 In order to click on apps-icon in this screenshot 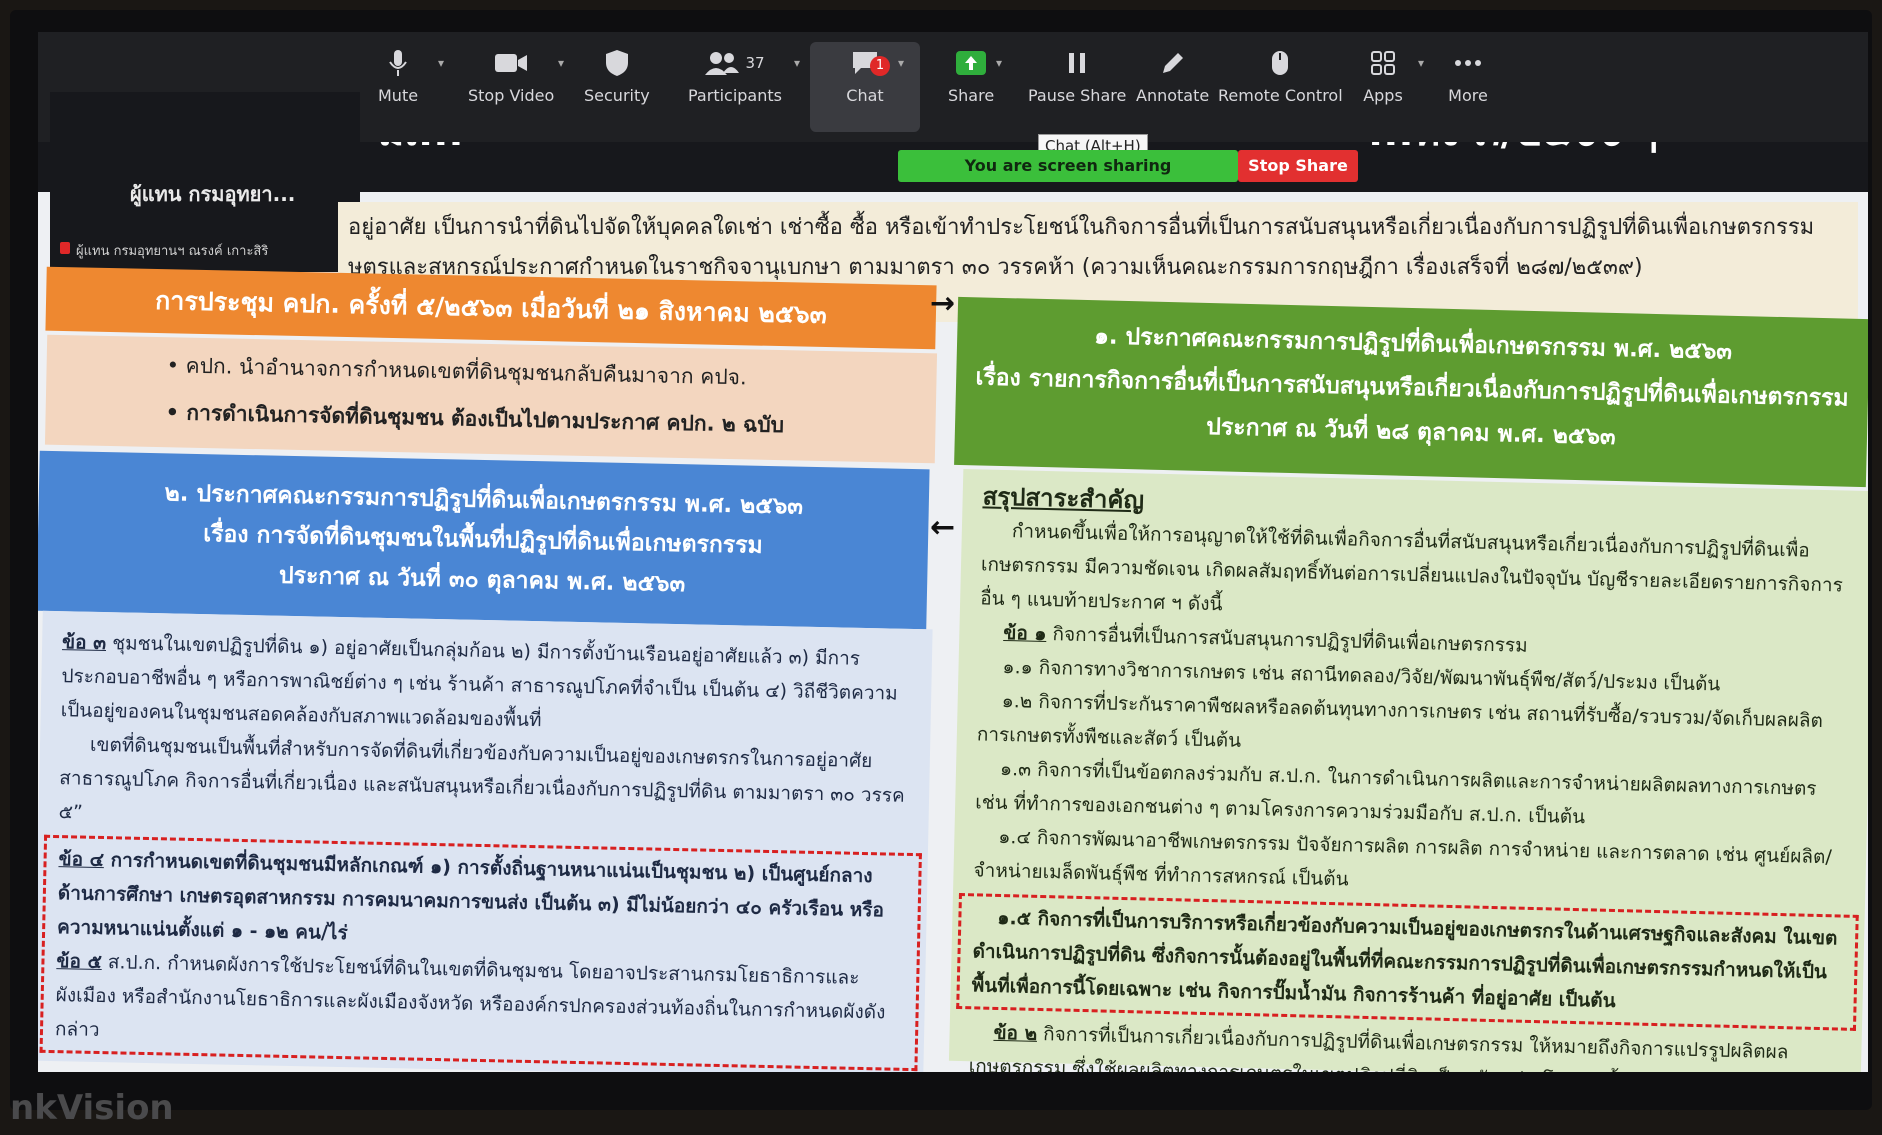, I will do `click(1383, 63)`.